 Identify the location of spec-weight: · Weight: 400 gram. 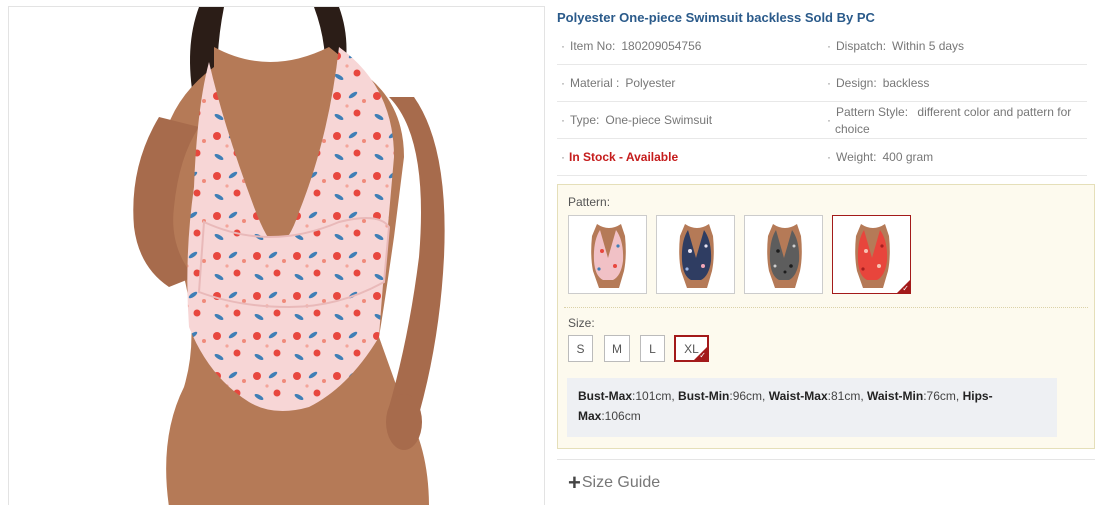
(955, 157).